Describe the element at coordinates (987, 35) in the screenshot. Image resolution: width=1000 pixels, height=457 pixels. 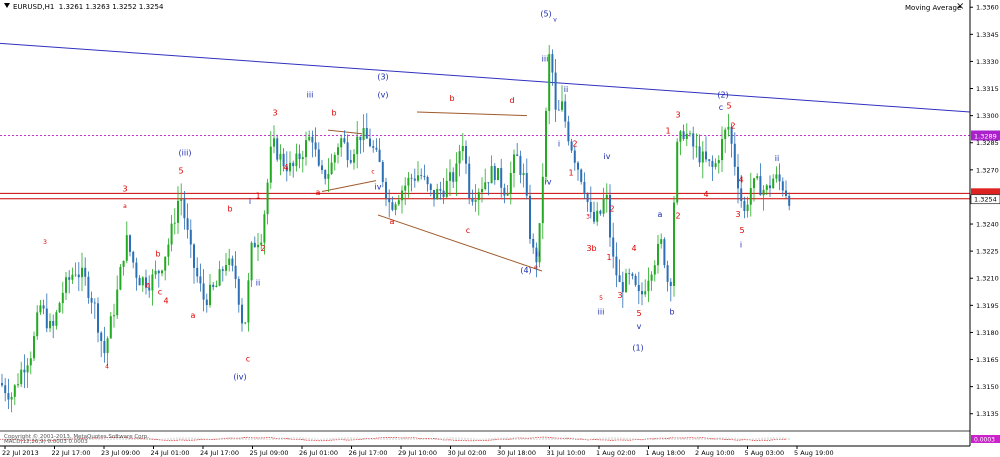
I see `y-tick-label: 1.3345` at that location.